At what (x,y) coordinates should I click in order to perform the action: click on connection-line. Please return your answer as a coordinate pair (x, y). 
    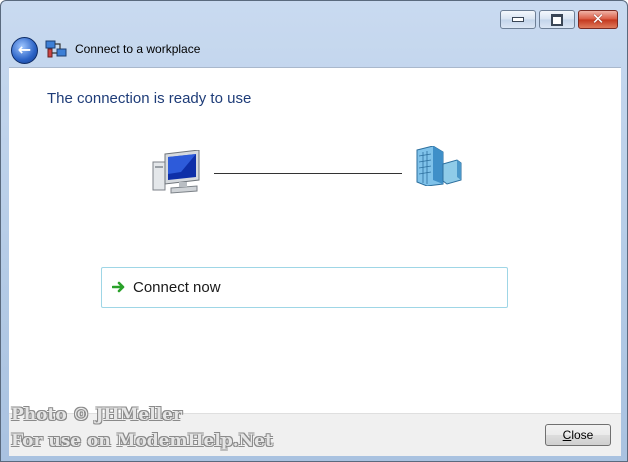
    Looking at the image, I should click on (308, 173).